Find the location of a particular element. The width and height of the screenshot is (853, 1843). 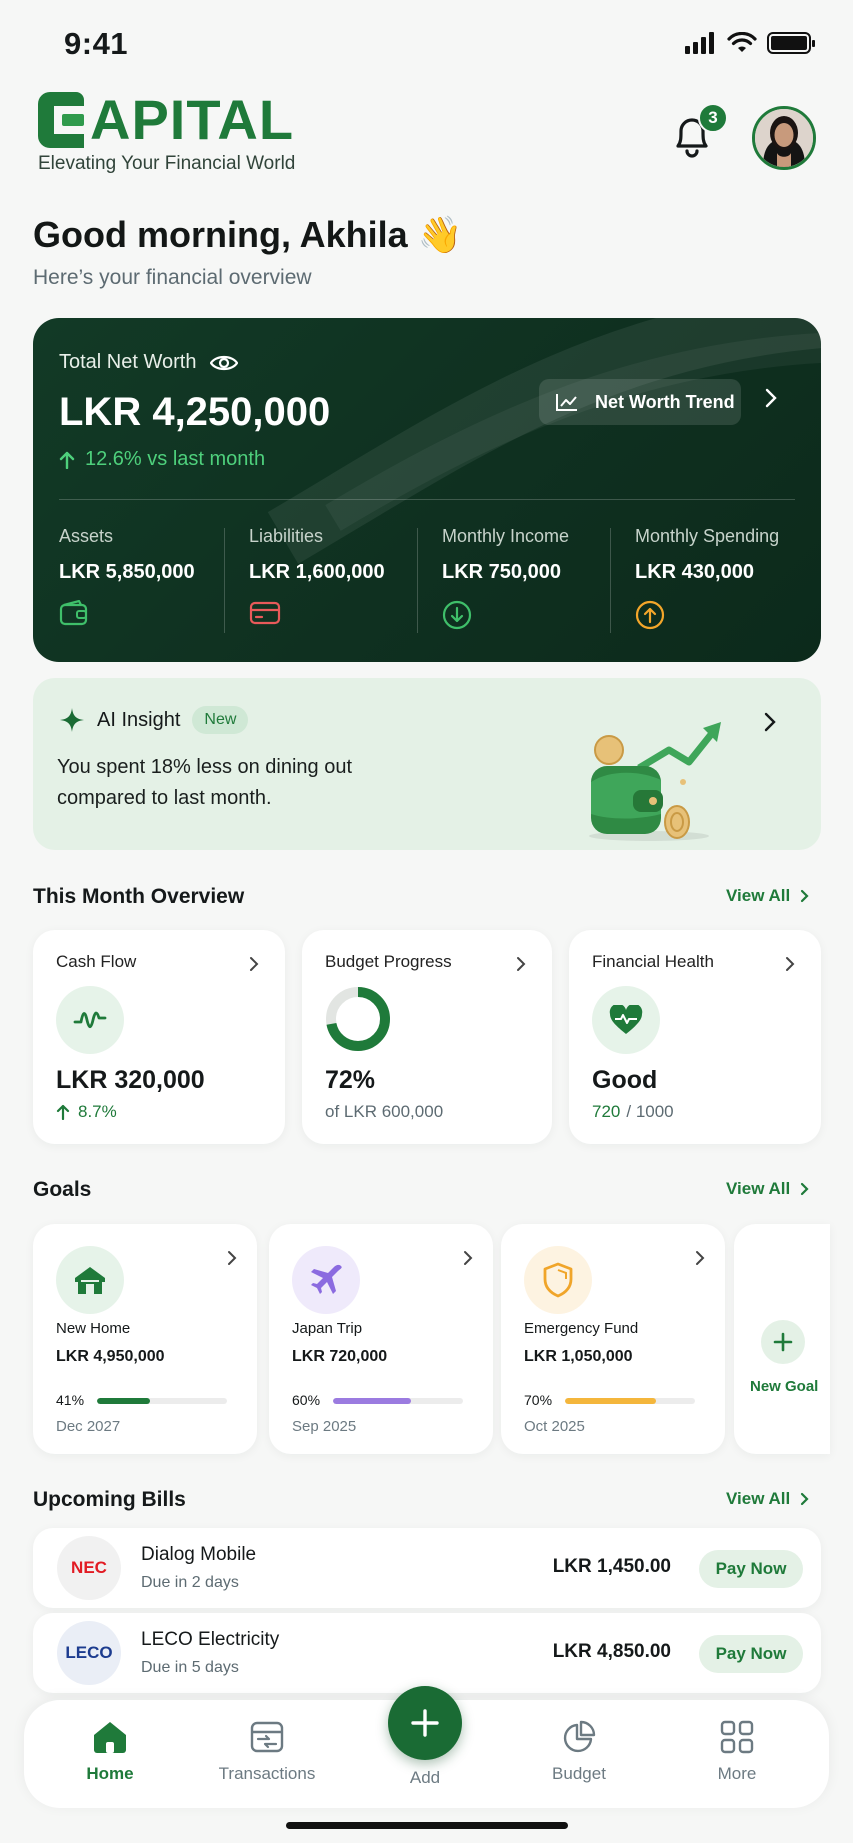

stat-liabilities: Liabilities LKR 1,600,000 is located at coordinates (317, 581).